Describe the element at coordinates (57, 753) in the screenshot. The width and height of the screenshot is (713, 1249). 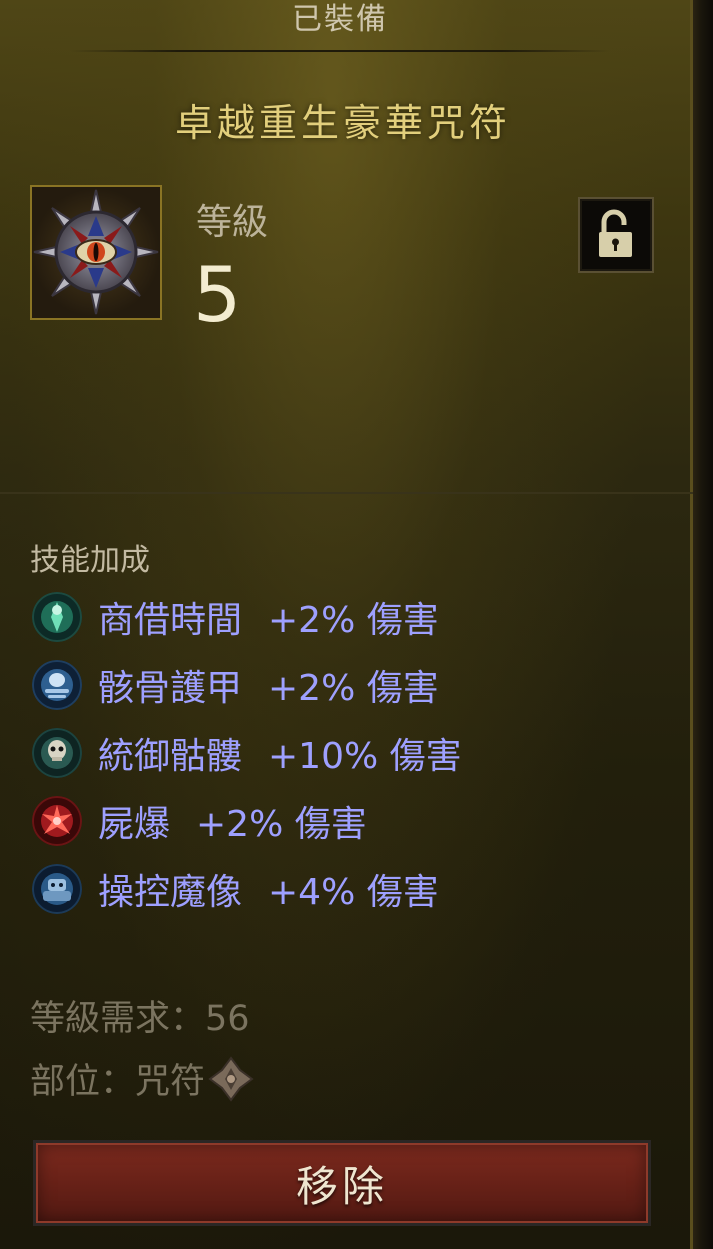
I see `command-skeletons-icon` at that location.